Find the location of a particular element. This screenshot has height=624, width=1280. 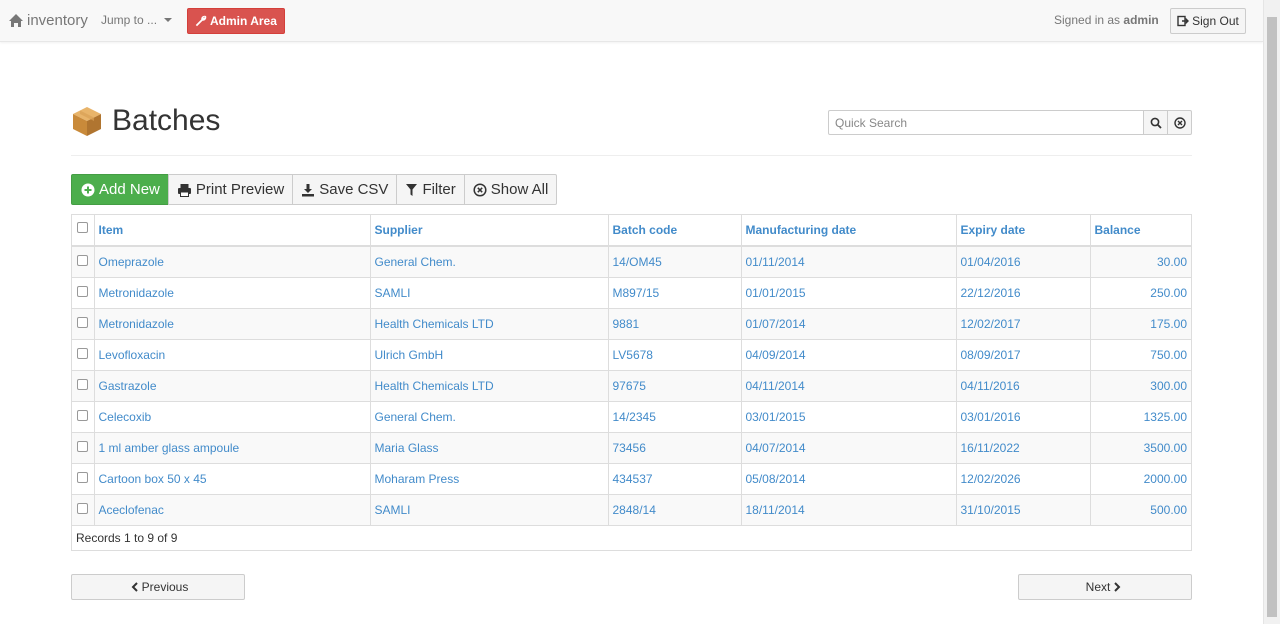

cell-manufacturing-date: 01/01/2015 is located at coordinates (848, 292).